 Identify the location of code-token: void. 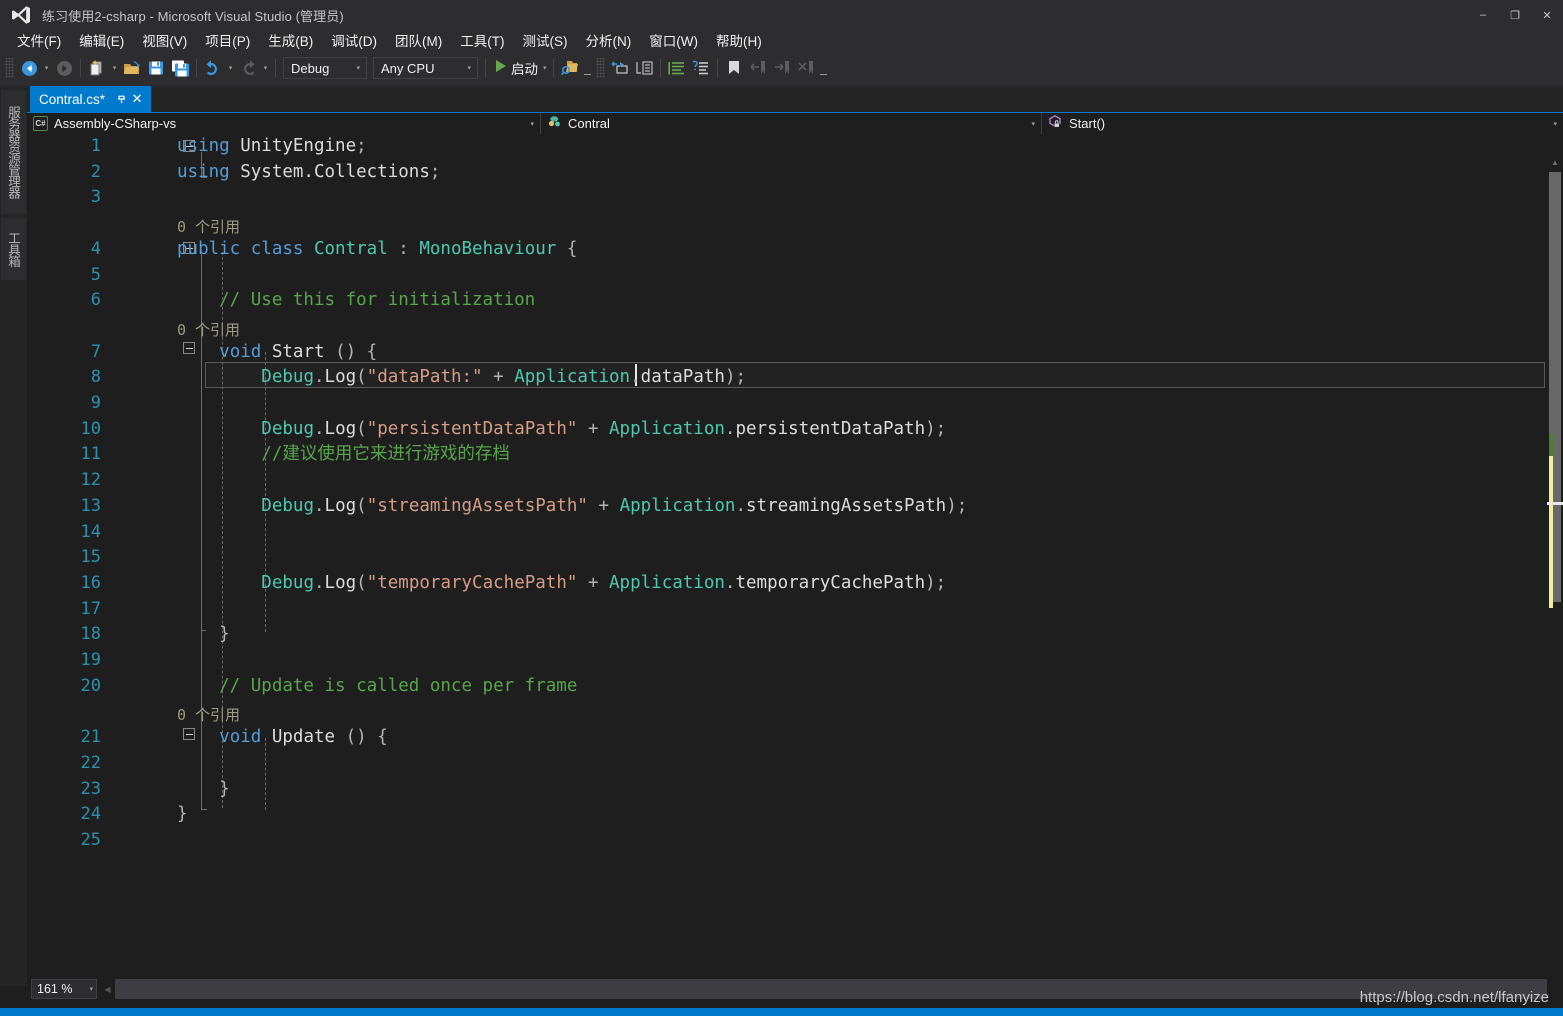
(245, 351).